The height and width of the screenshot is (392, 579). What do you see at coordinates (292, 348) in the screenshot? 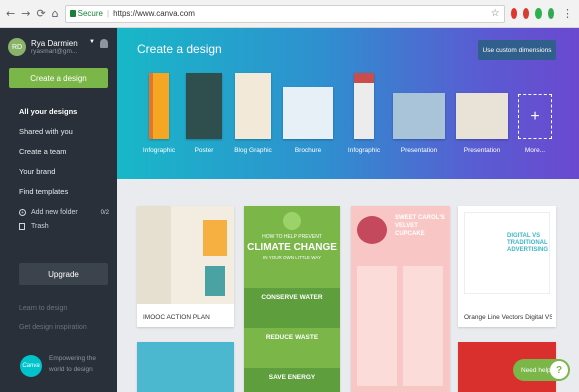
I see `thumbnail-row: REDUCE WASTE` at bounding box center [292, 348].